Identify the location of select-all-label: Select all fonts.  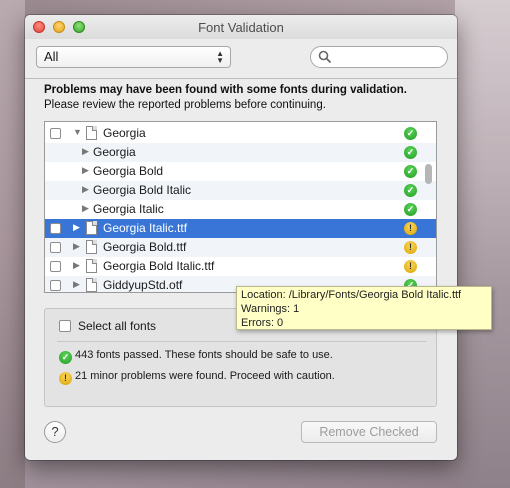
(117, 326).